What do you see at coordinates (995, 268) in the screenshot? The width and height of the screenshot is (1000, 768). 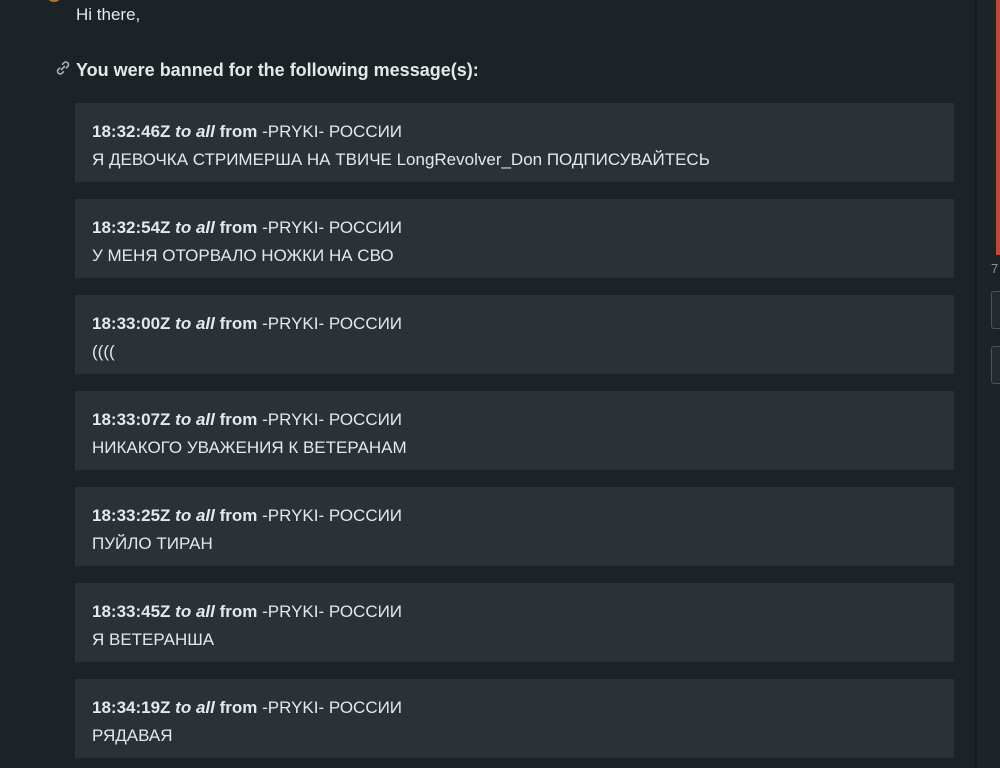 I see `right-sidebar-count: 7` at bounding box center [995, 268].